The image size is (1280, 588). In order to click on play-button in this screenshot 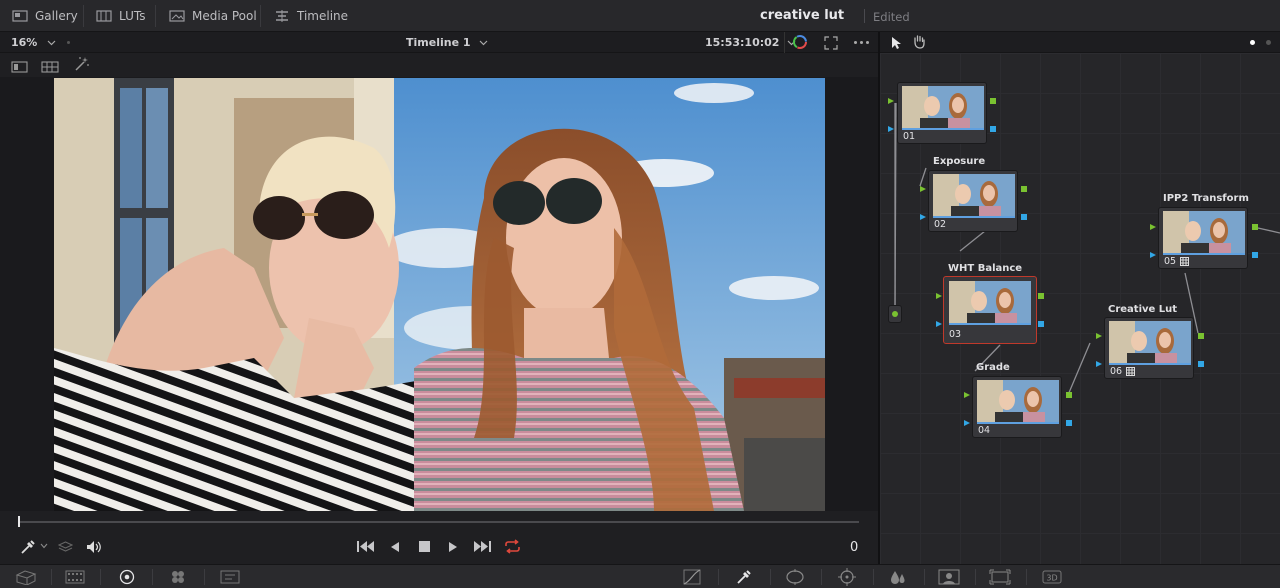, I will do `click(453, 547)`.